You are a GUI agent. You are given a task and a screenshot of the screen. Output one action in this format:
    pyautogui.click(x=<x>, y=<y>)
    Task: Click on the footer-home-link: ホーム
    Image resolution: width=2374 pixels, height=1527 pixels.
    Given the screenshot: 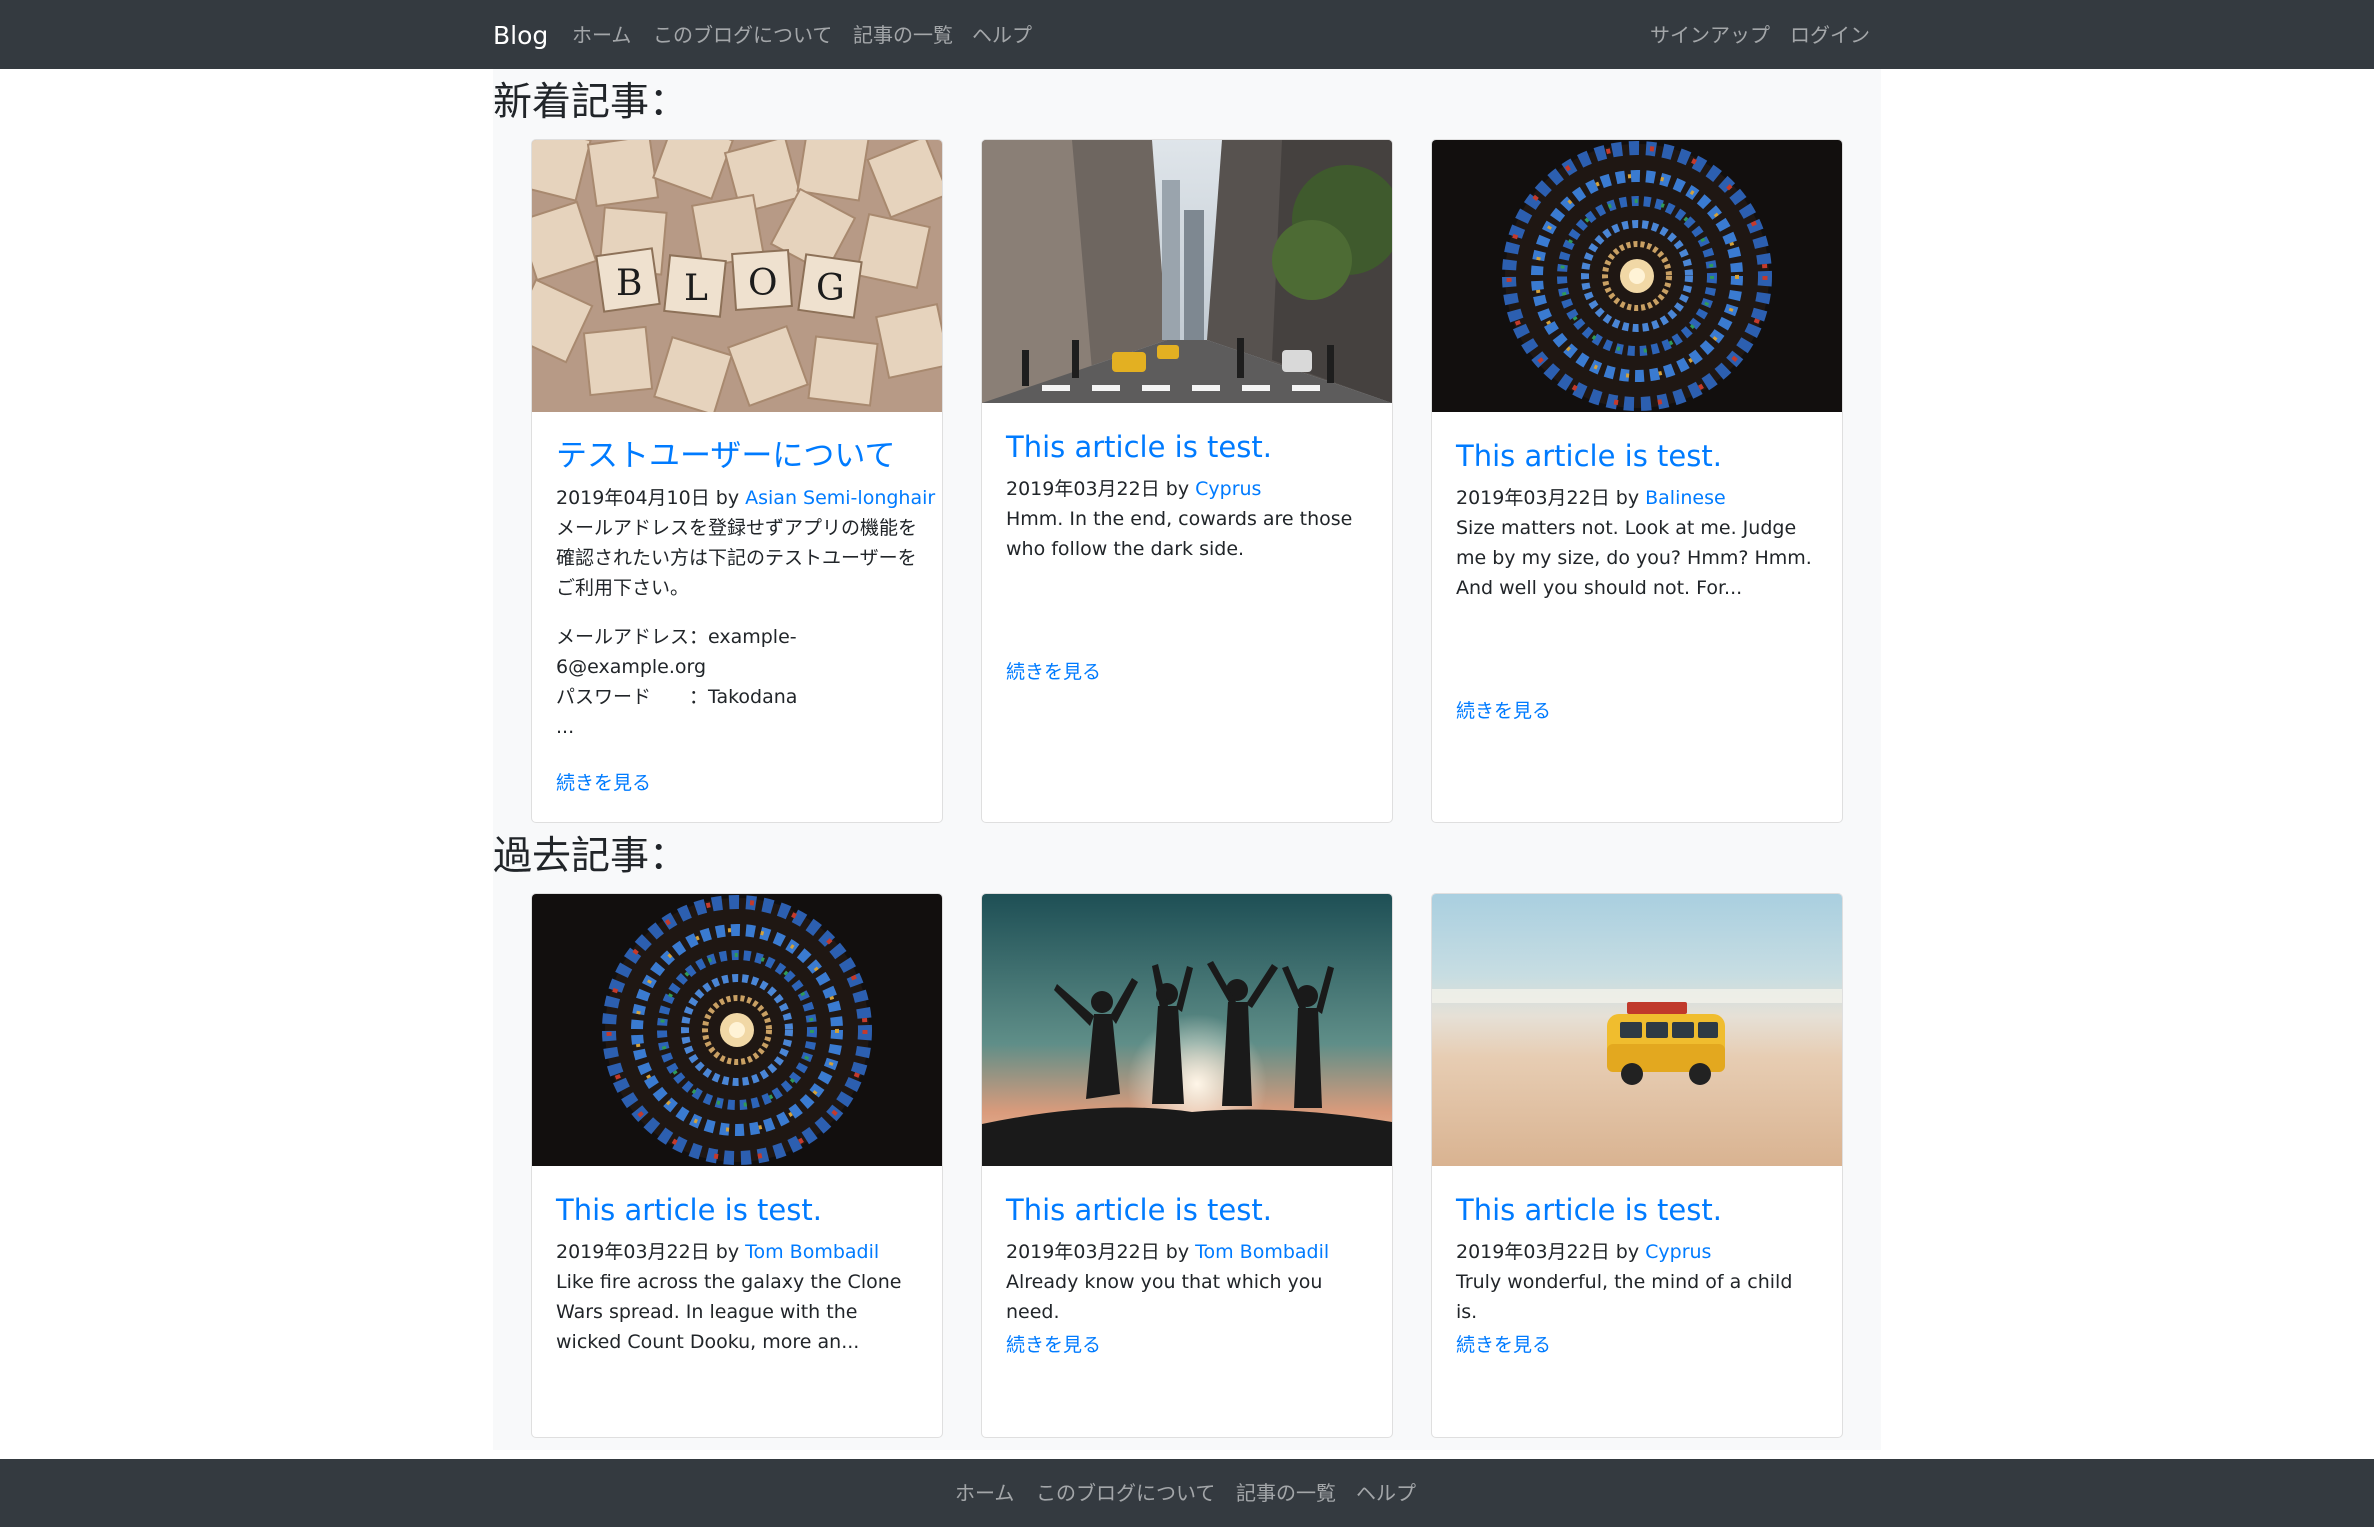 What is the action you would take?
    pyautogui.click(x=984, y=1493)
    